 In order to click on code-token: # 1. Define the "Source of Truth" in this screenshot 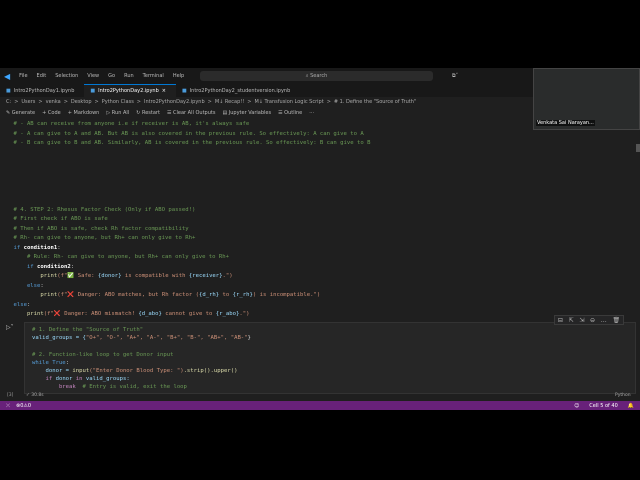, I will do `click(88, 330)`.